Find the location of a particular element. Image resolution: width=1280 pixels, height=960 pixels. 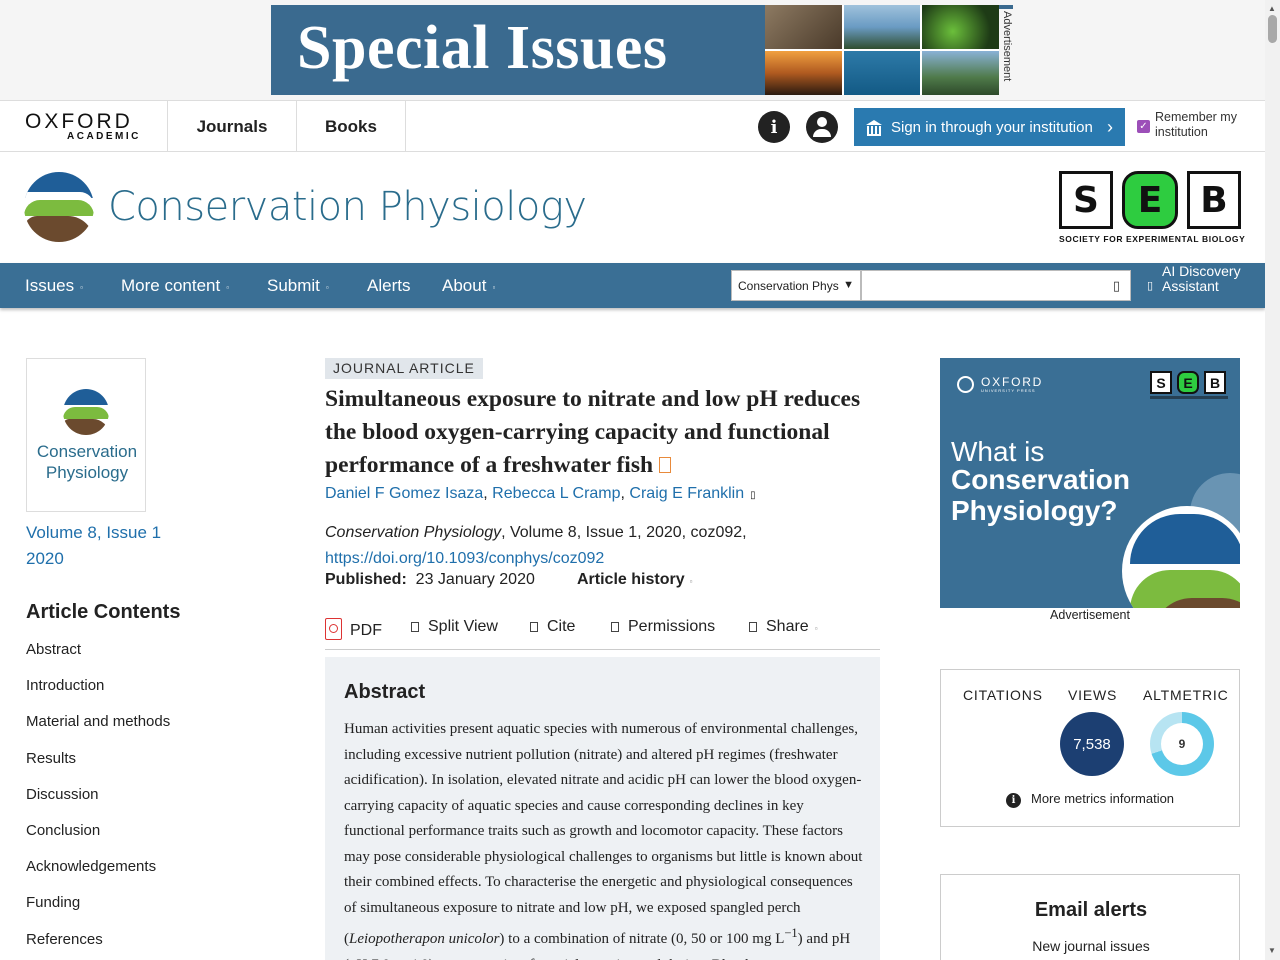

email-alerts-heading: Email alerts is located at coordinates (1091, 910).